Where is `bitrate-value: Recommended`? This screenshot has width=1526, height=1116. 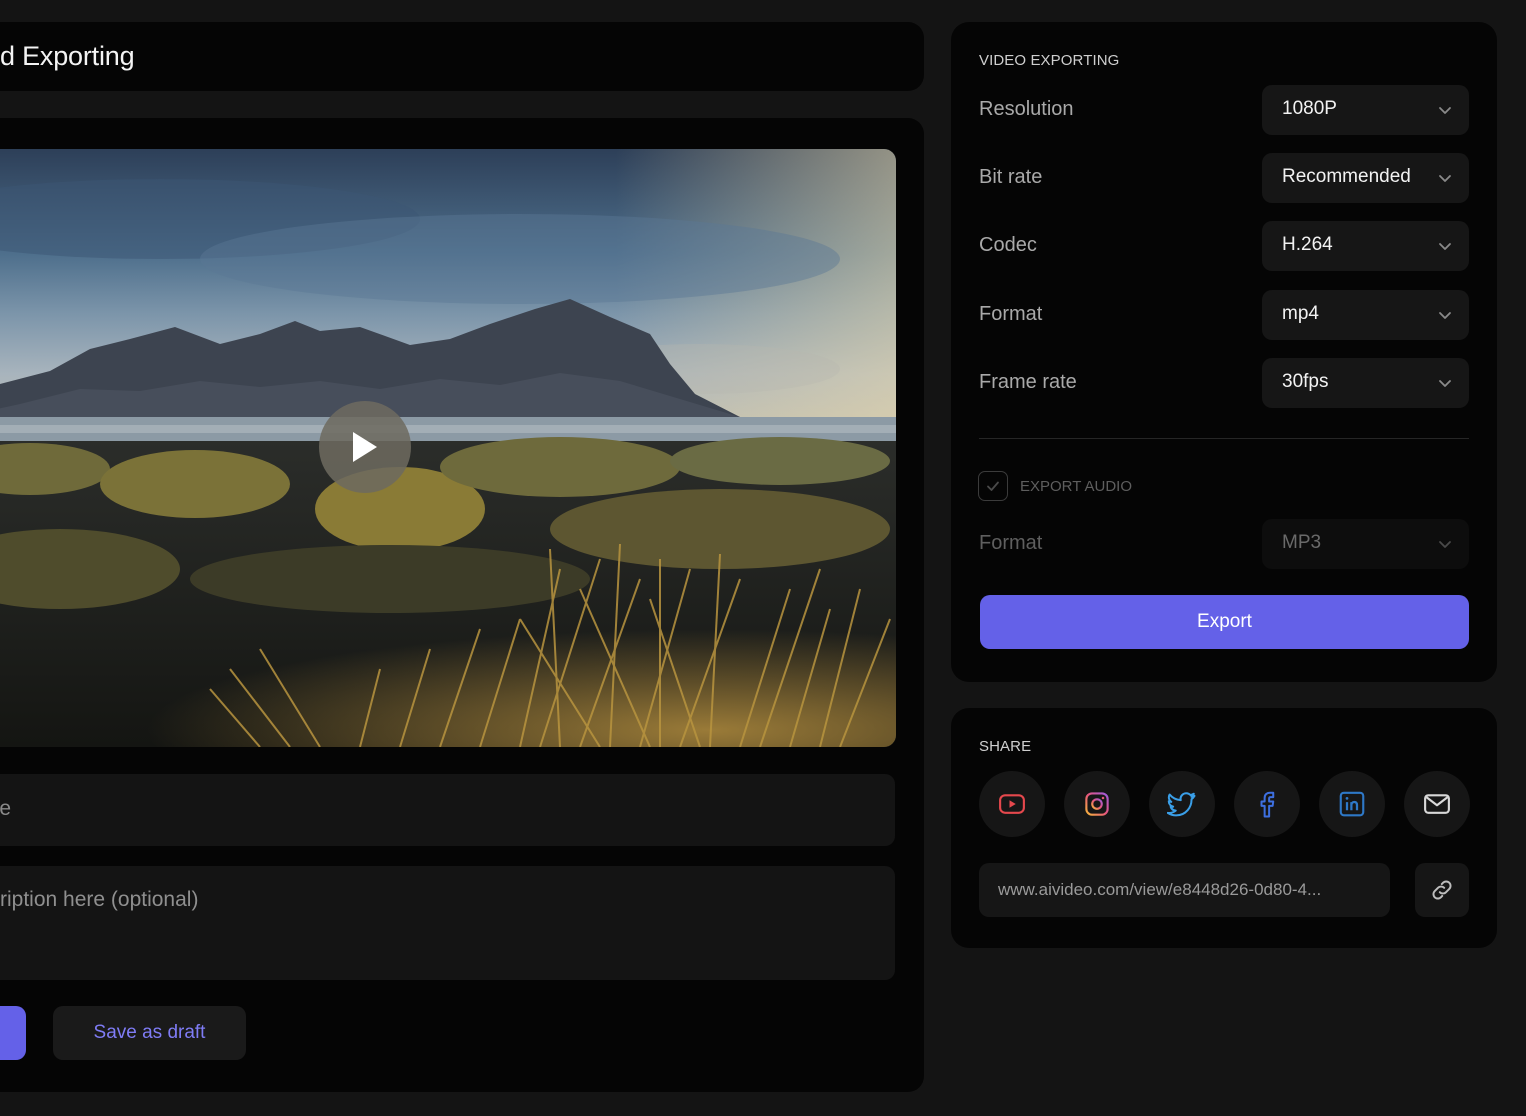
bitrate-value: Recommended is located at coordinates (1346, 176).